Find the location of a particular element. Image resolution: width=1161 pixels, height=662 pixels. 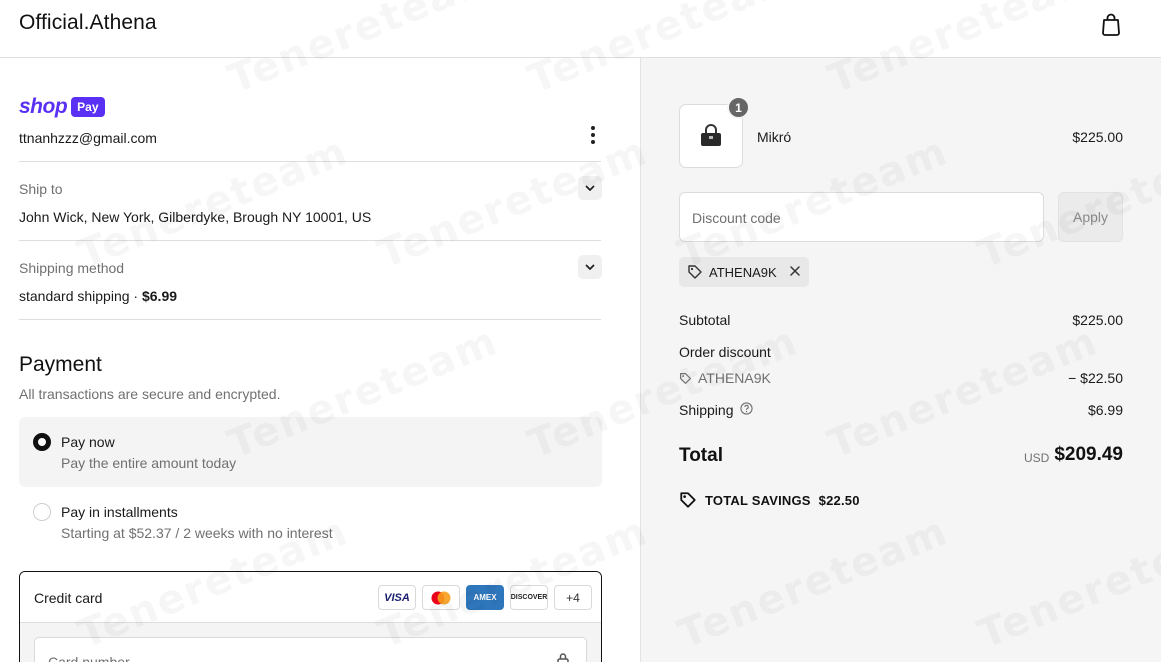

product-name: Mikró is located at coordinates (774, 137).